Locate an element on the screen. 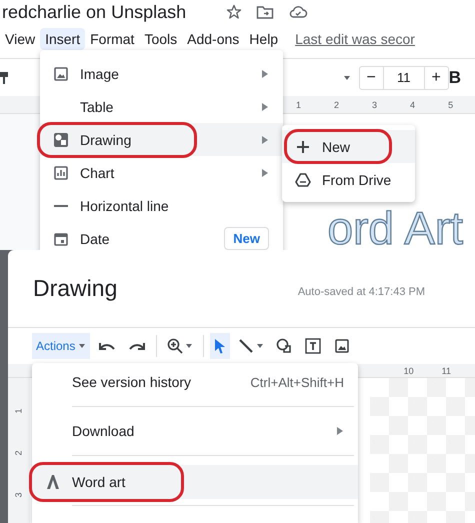 The image size is (475, 523). cloud-icon is located at coordinates (298, 12).